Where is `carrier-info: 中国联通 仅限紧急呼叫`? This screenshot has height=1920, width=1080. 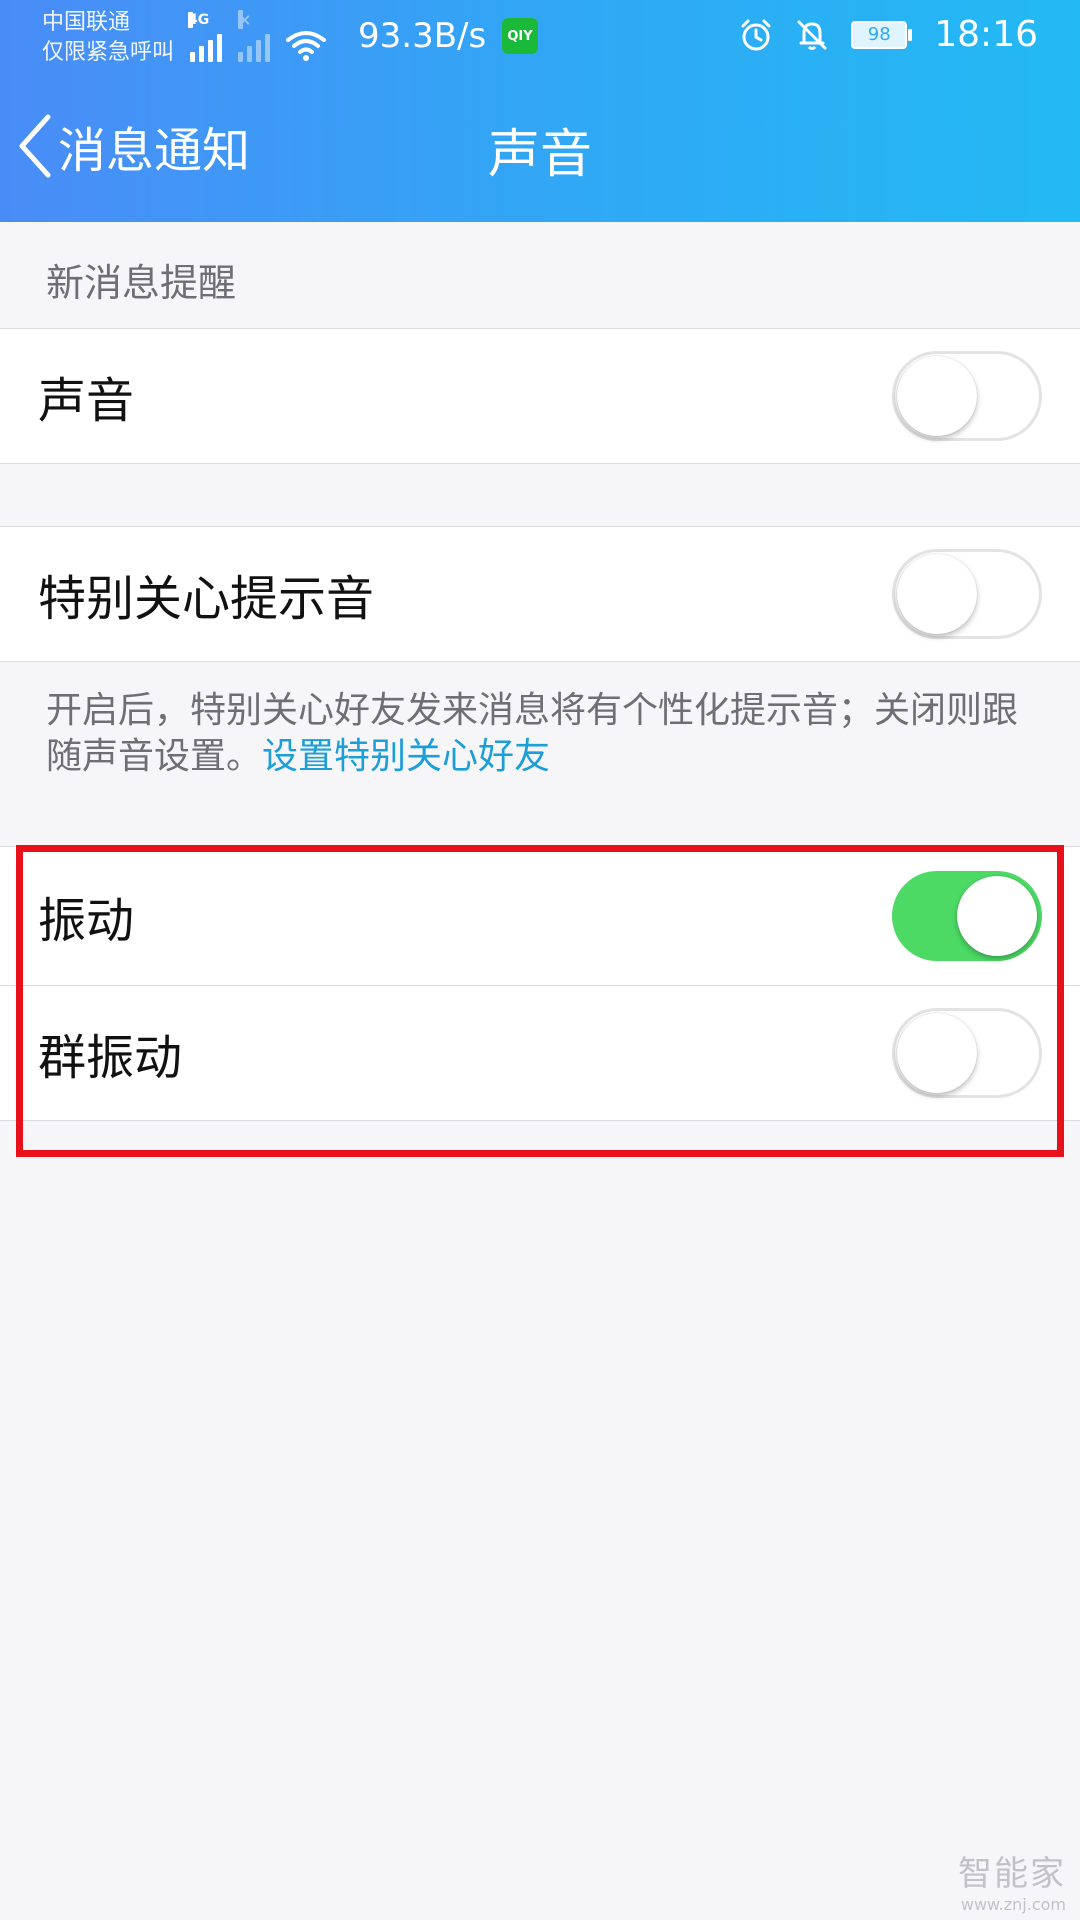
carrier-info: 中国联通 仅限紧急呼叫 is located at coordinates (108, 38).